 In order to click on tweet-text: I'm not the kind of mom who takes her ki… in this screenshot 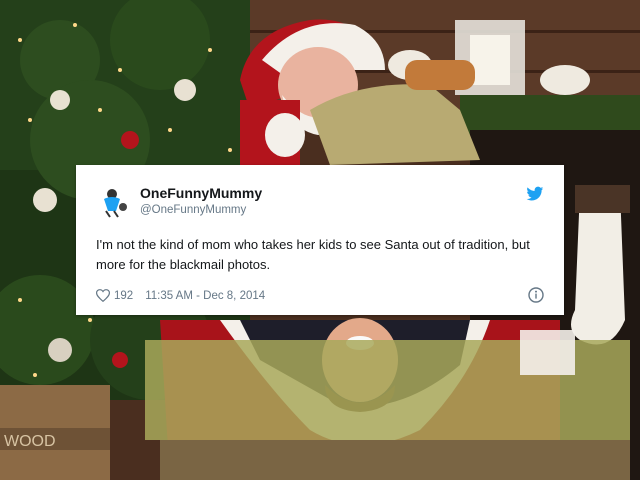, I will do `click(313, 254)`.